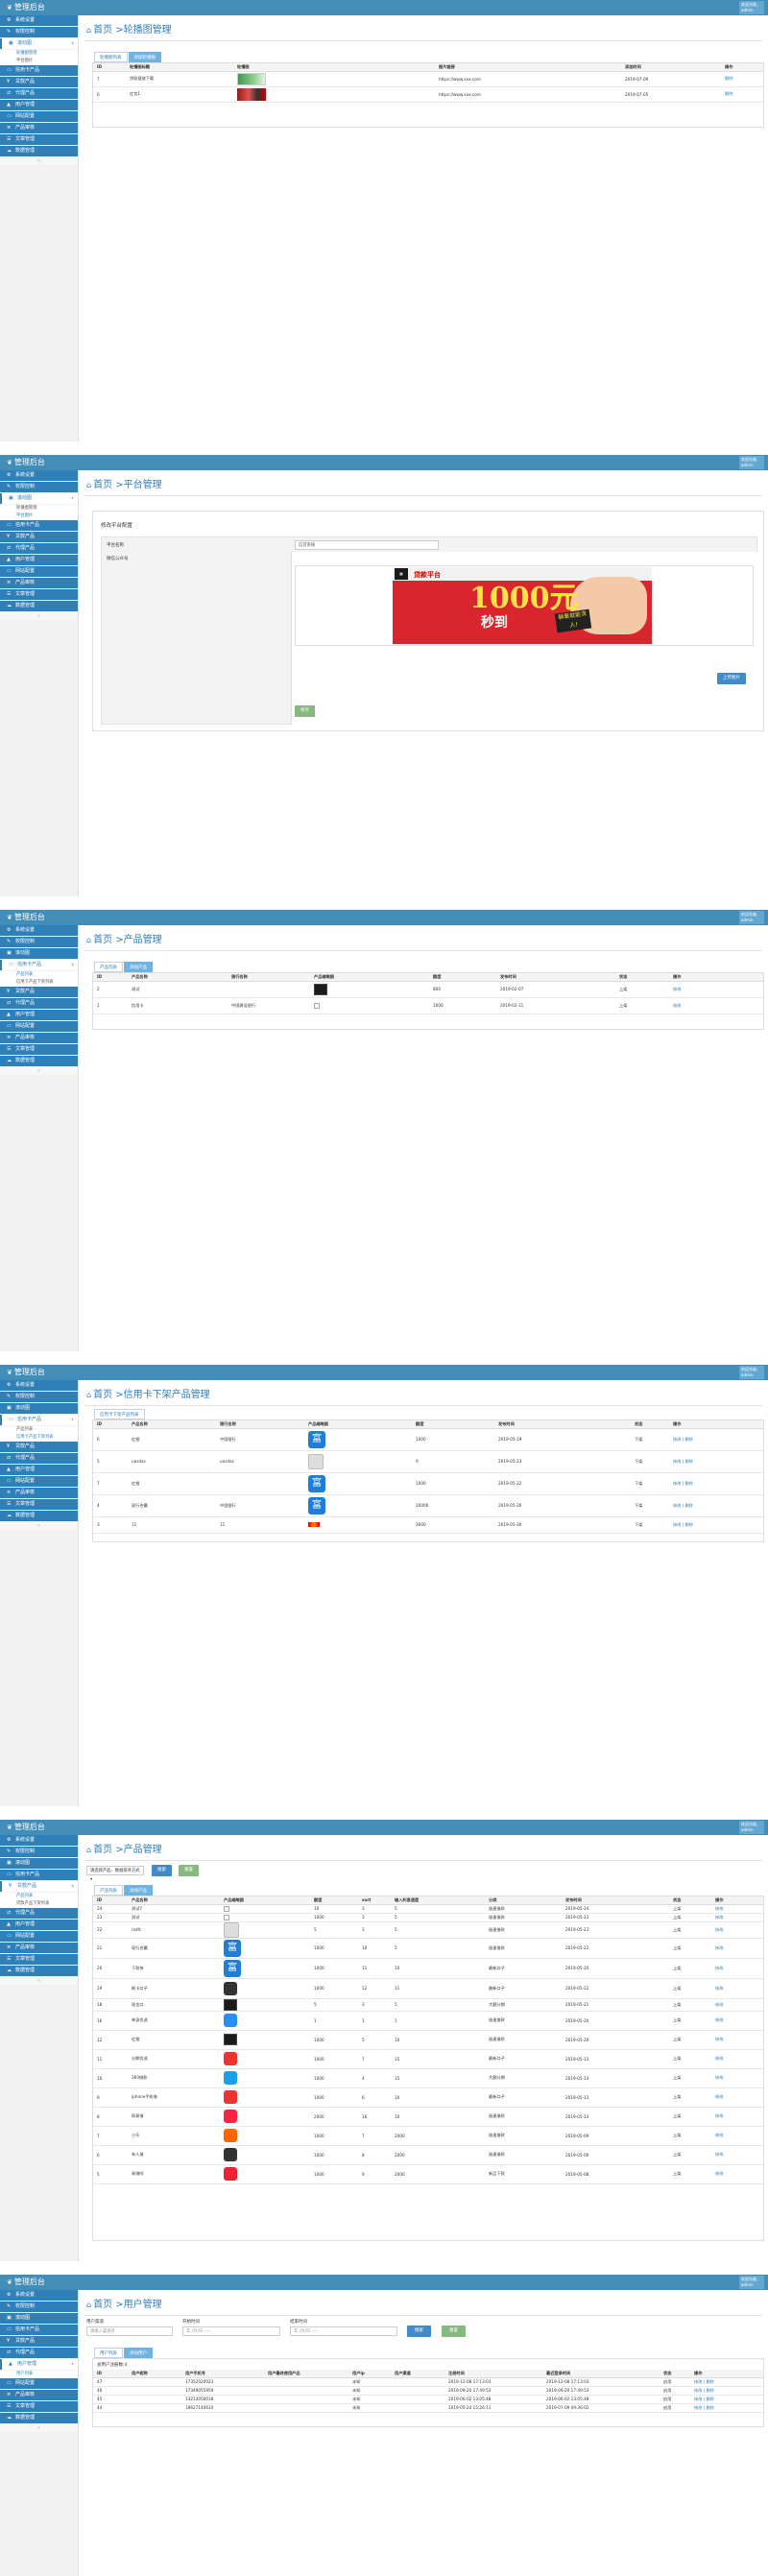 The height and width of the screenshot is (2576, 768). What do you see at coordinates (138, 2353) in the screenshot?
I see `tab-add: 添加用户` at bounding box center [138, 2353].